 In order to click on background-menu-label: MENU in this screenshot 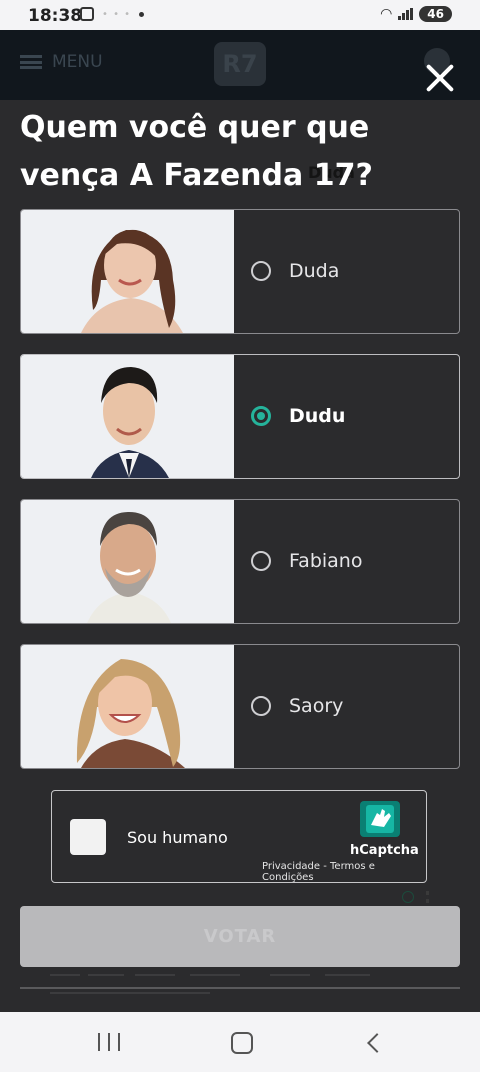, I will do `click(77, 62)`.